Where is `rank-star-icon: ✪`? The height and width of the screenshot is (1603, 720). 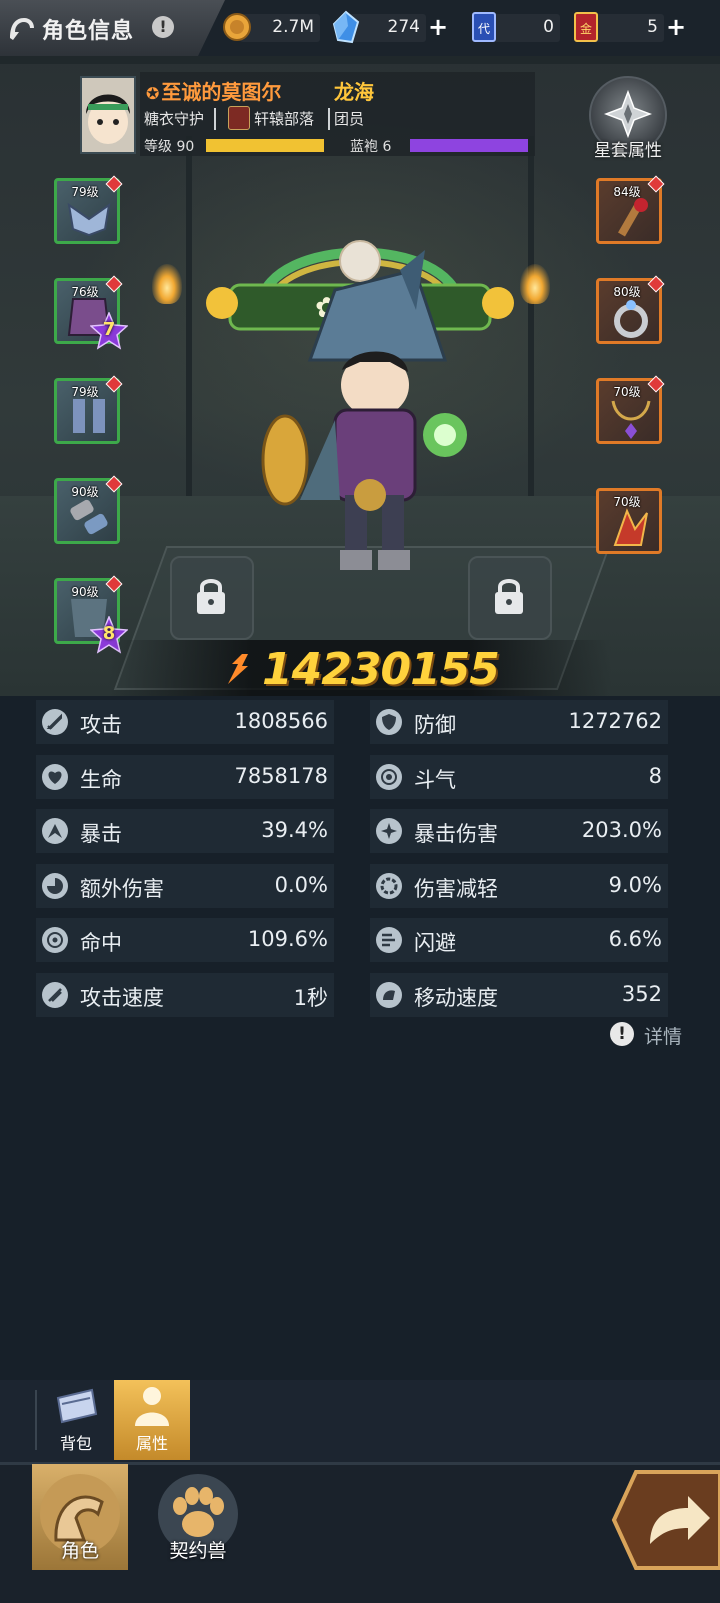 rank-star-icon: ✪ is located at coordinates (153, 93).